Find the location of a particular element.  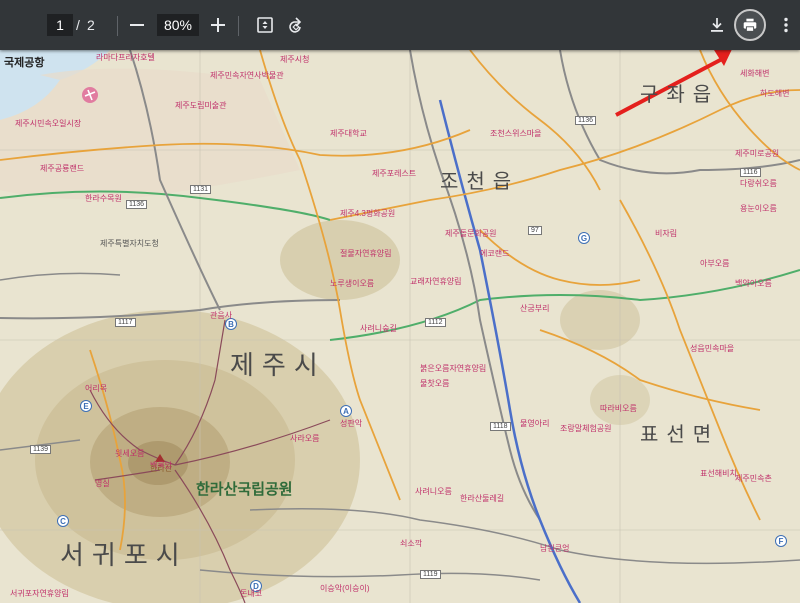

road-number: 1112 is located at coordinates (435, 322).